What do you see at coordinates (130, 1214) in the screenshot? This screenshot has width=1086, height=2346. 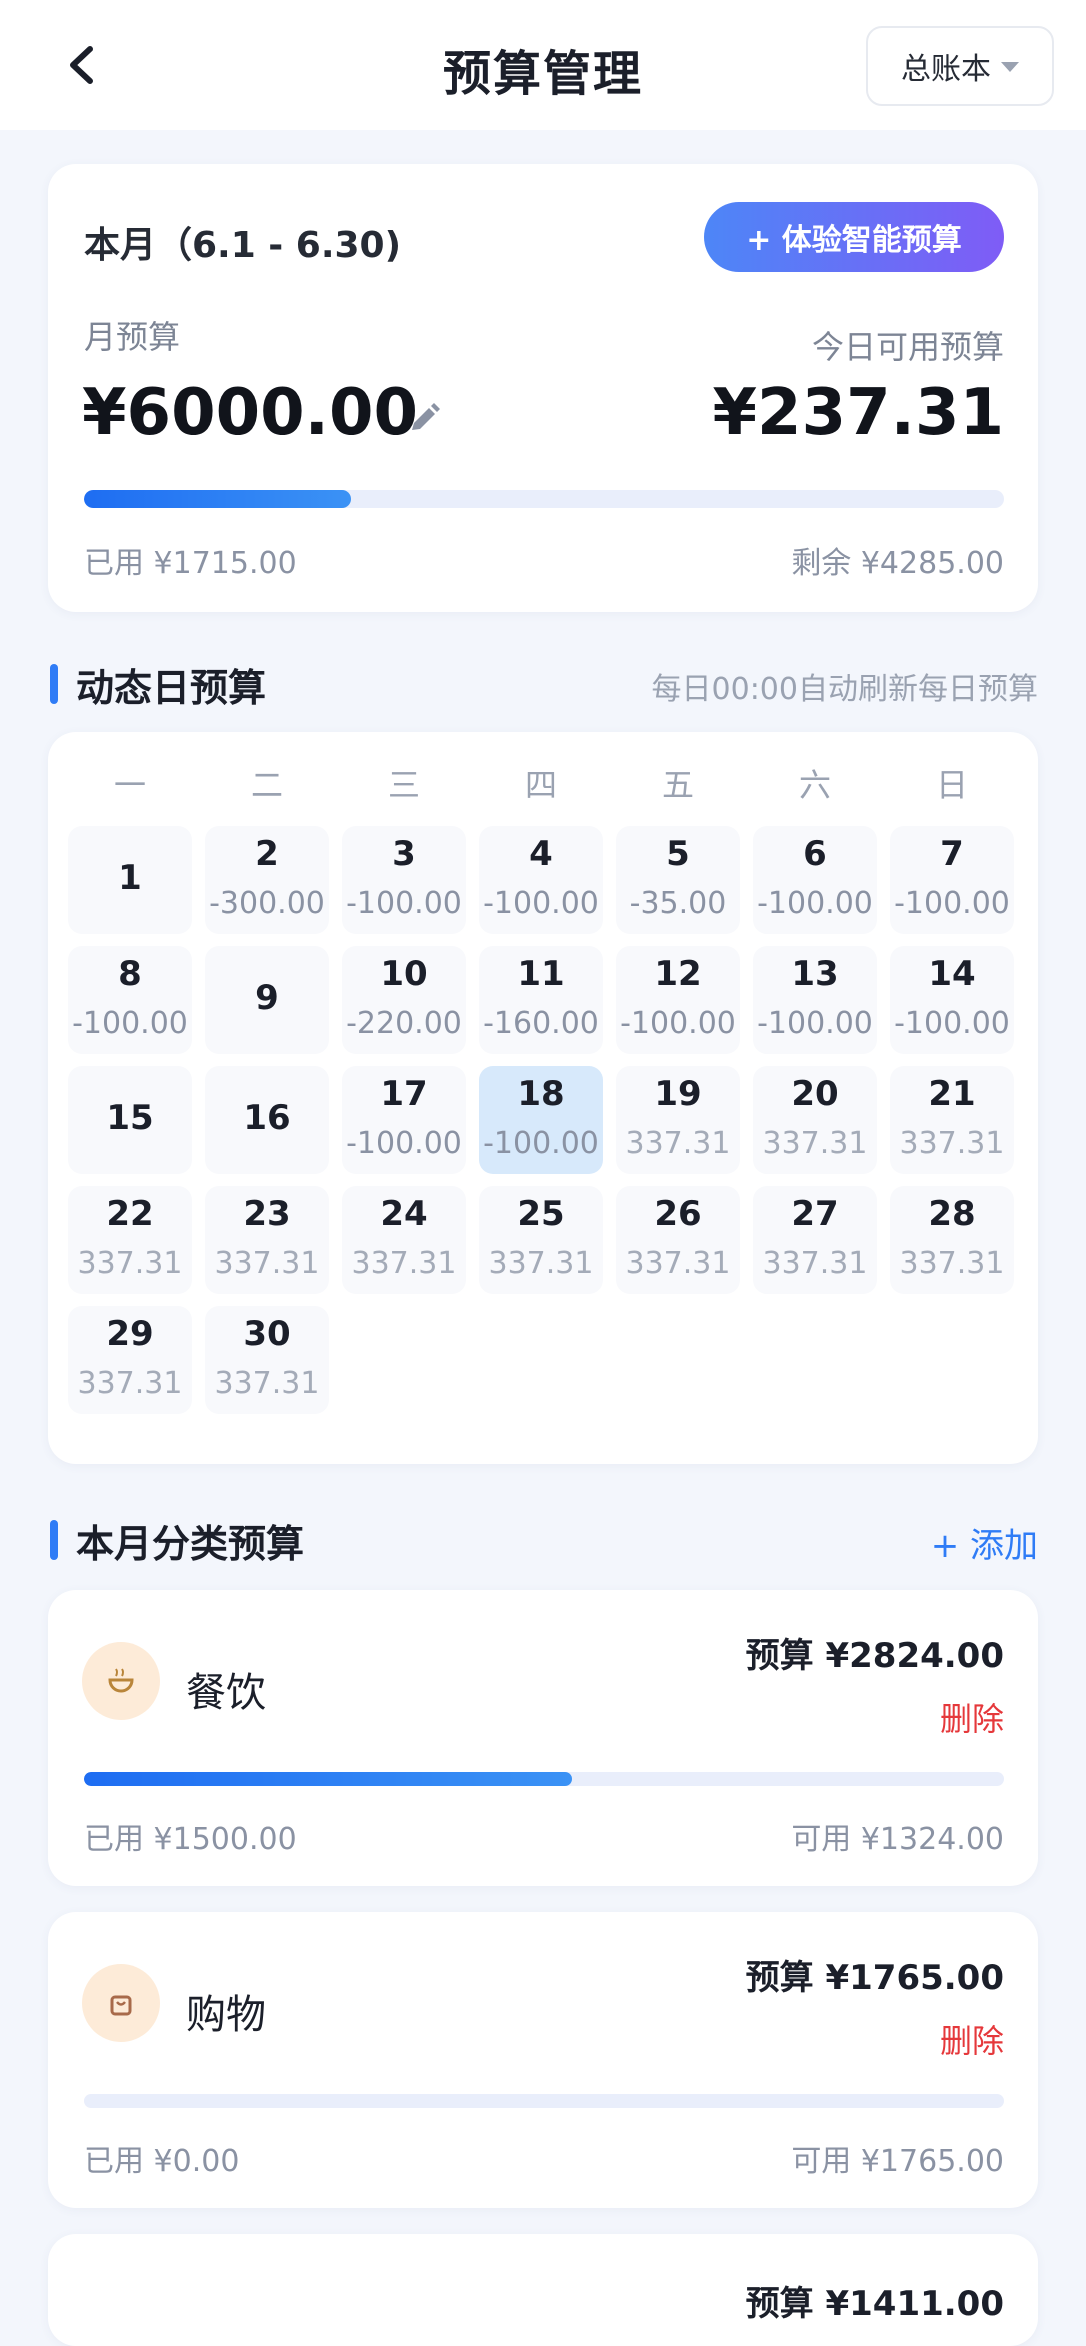 I see `day-number: 22` at bounding box center [130, 1214].